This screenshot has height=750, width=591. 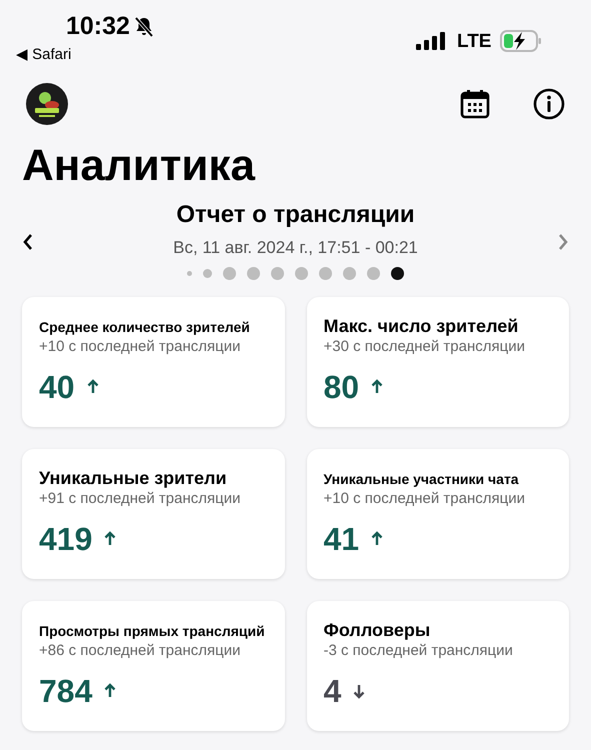 I want to click on network-label: LTE, so click(x=474, y=41).